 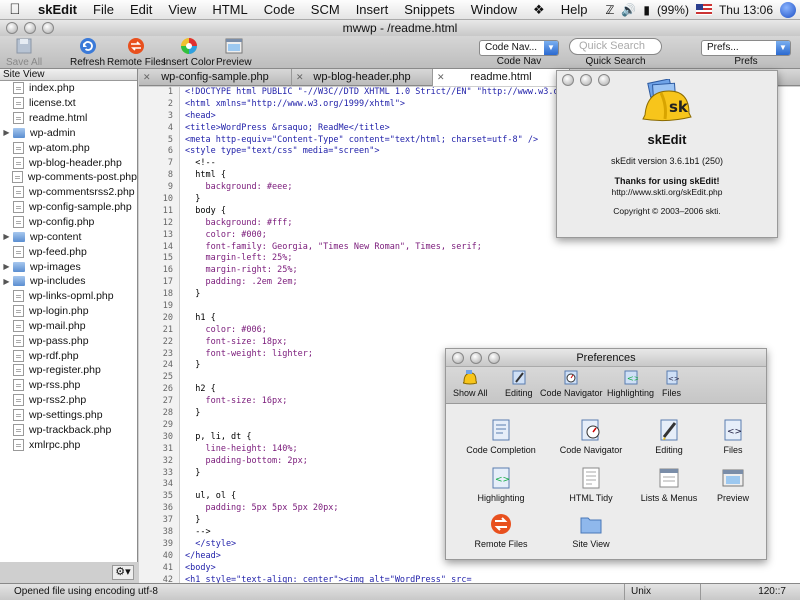 I want to click on zoom-window-button, so click(x=48, y=28).